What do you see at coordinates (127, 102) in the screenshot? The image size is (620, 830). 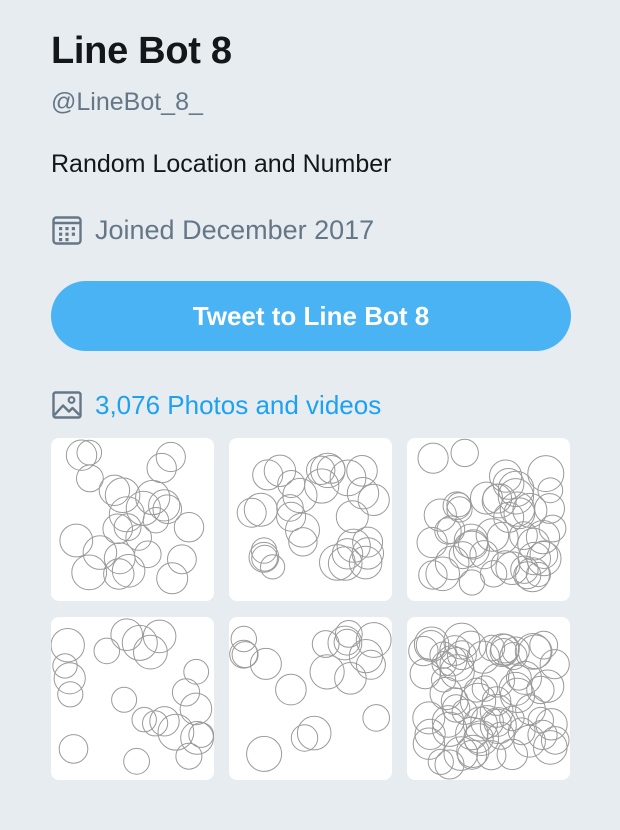 I see `profile-handle: @LineBot_8_` at bounding box center [127, 102].